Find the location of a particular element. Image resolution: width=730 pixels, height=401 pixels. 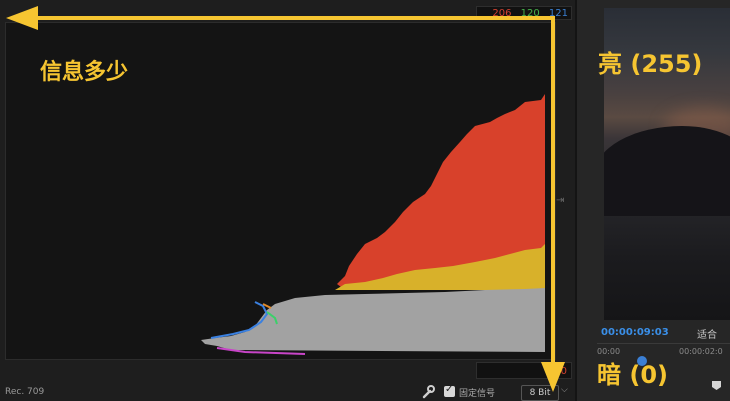

annotation-dark: 暗 (0) is located at coordinates (632, 375).